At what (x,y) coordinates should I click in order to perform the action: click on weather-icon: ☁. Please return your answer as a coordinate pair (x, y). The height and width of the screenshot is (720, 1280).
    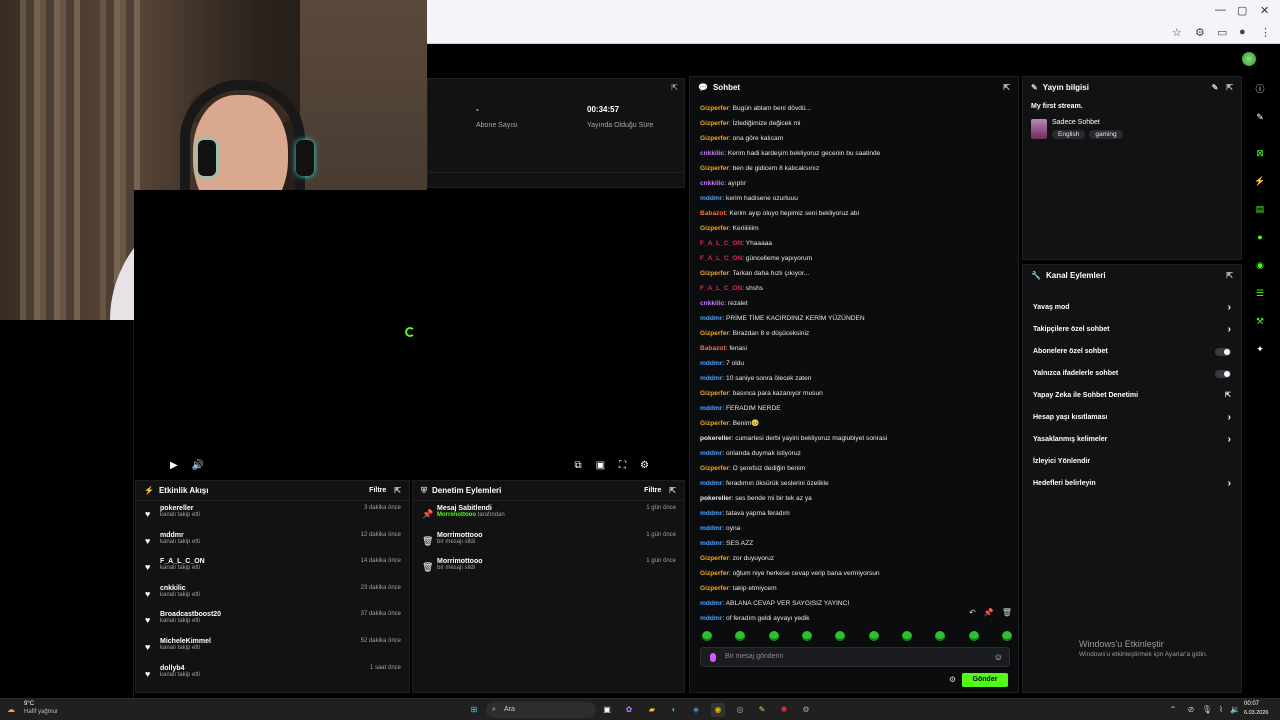
    Looking at the image, I should click on (11, 710).